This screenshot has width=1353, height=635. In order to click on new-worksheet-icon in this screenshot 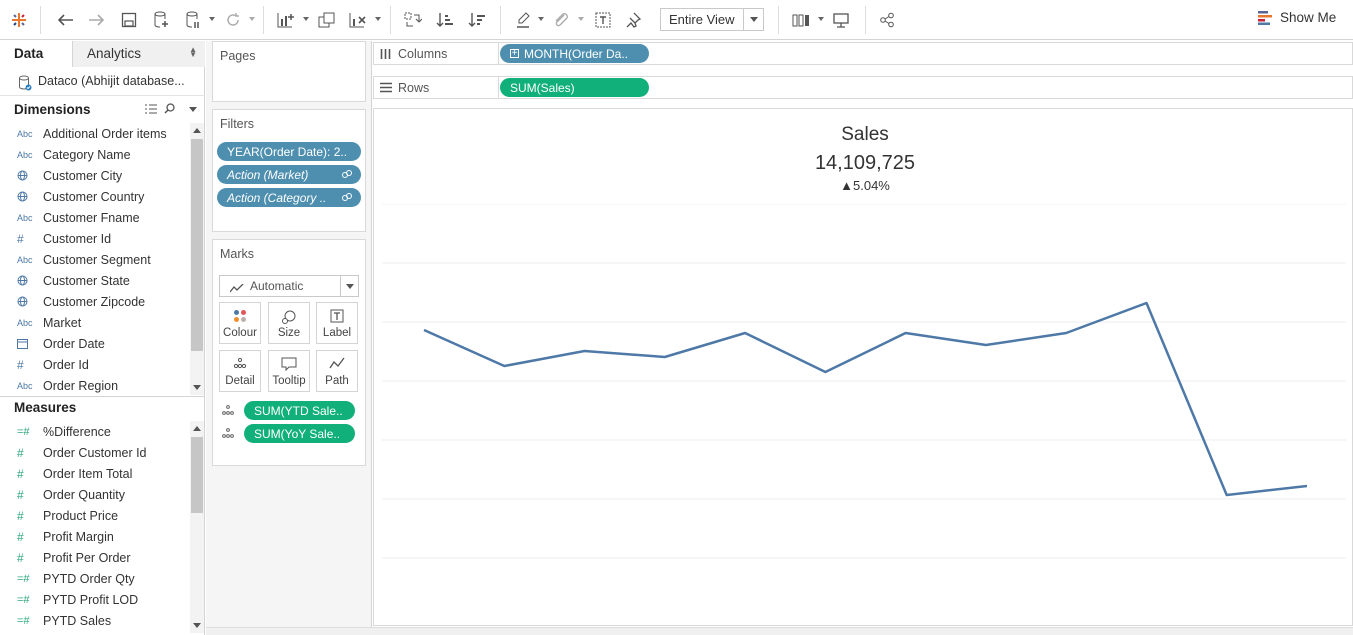, I will do `click(286, 20)`.